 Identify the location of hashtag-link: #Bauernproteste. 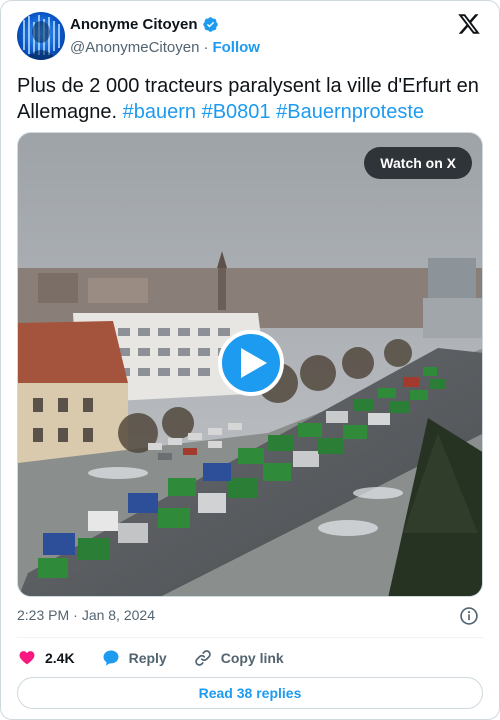
(350, 112).